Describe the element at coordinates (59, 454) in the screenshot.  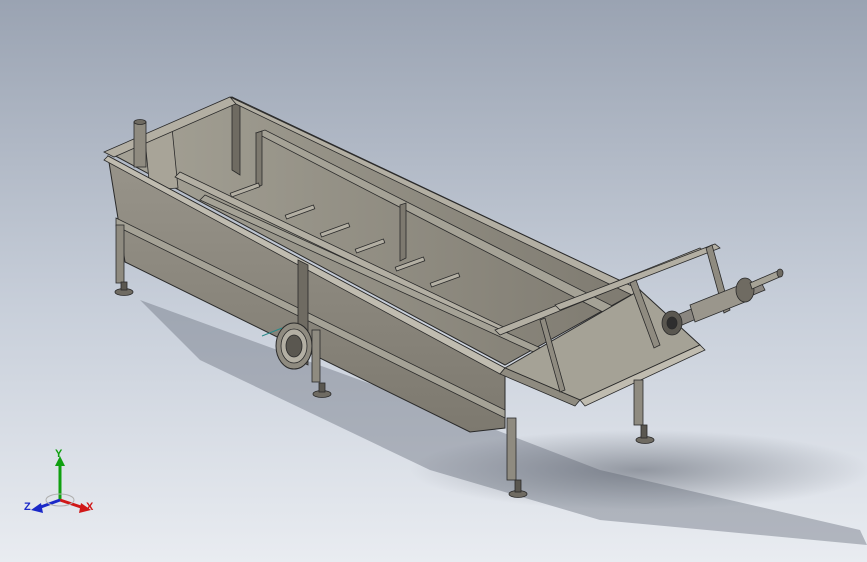
I see `triad-y-label: Y` at that location.